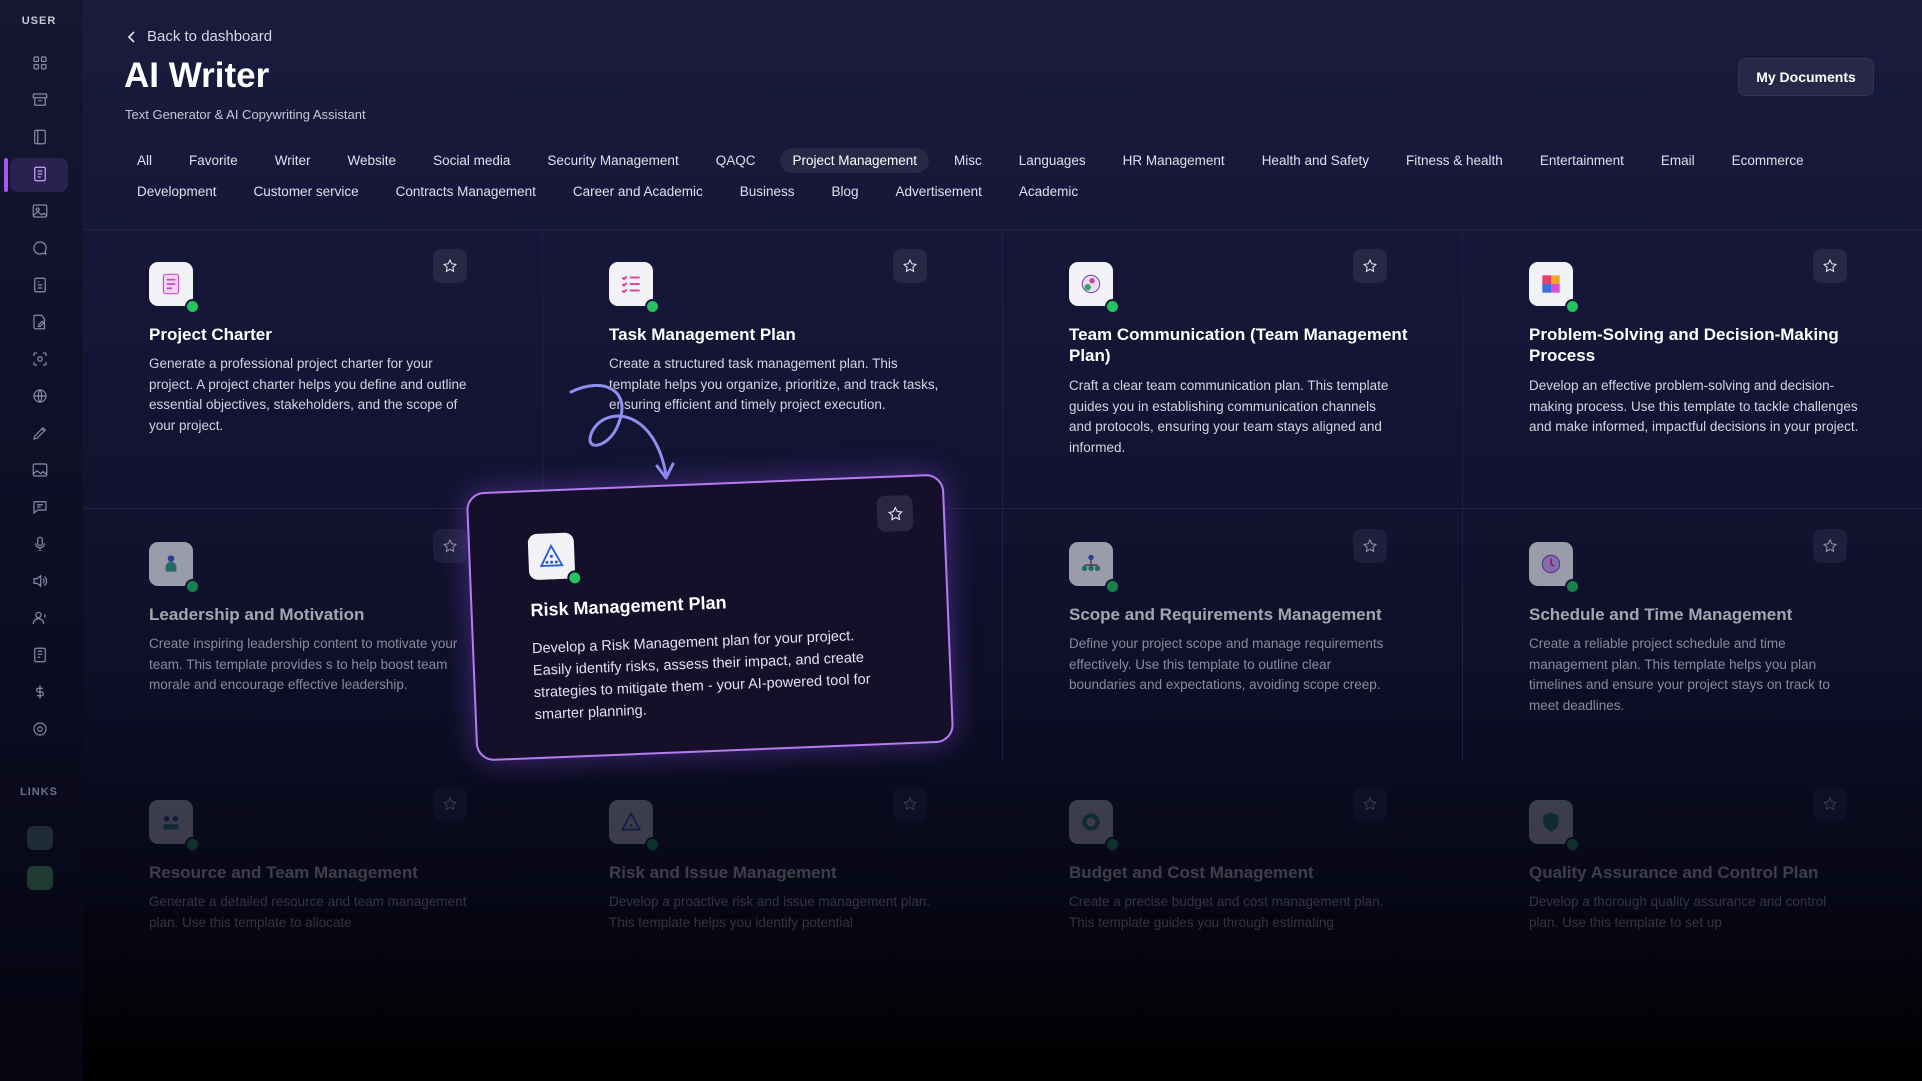 The height and width of the screenshot is (1081, 1922). What do you see at coordinates (1678, 160) in the screenshot?
I see `filter-chip: Email` at bounding box center [1678, 160].